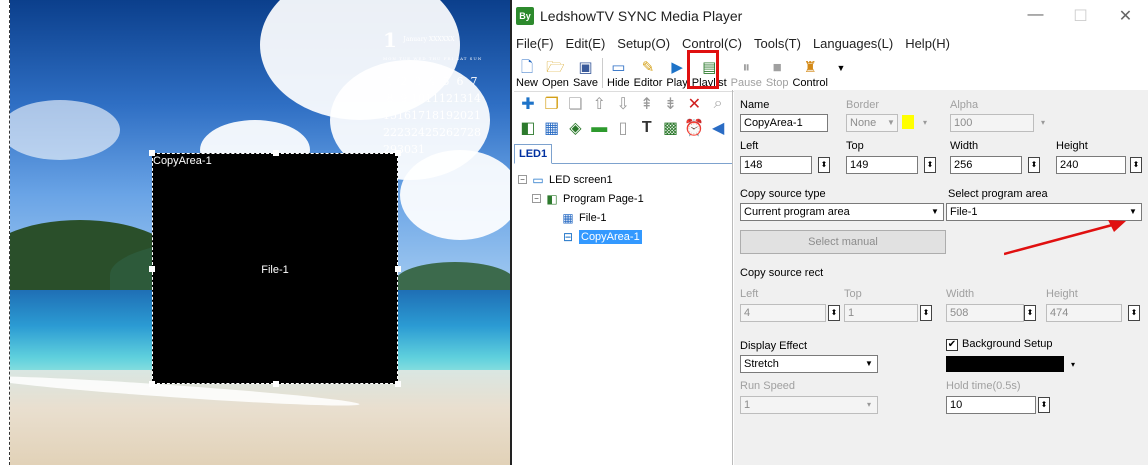 This screenshot has height=465, width=1148. Describe the element at coordinates (926, 313) in the screenshot. I see `rect-top-spinner: ⬍` at that location.